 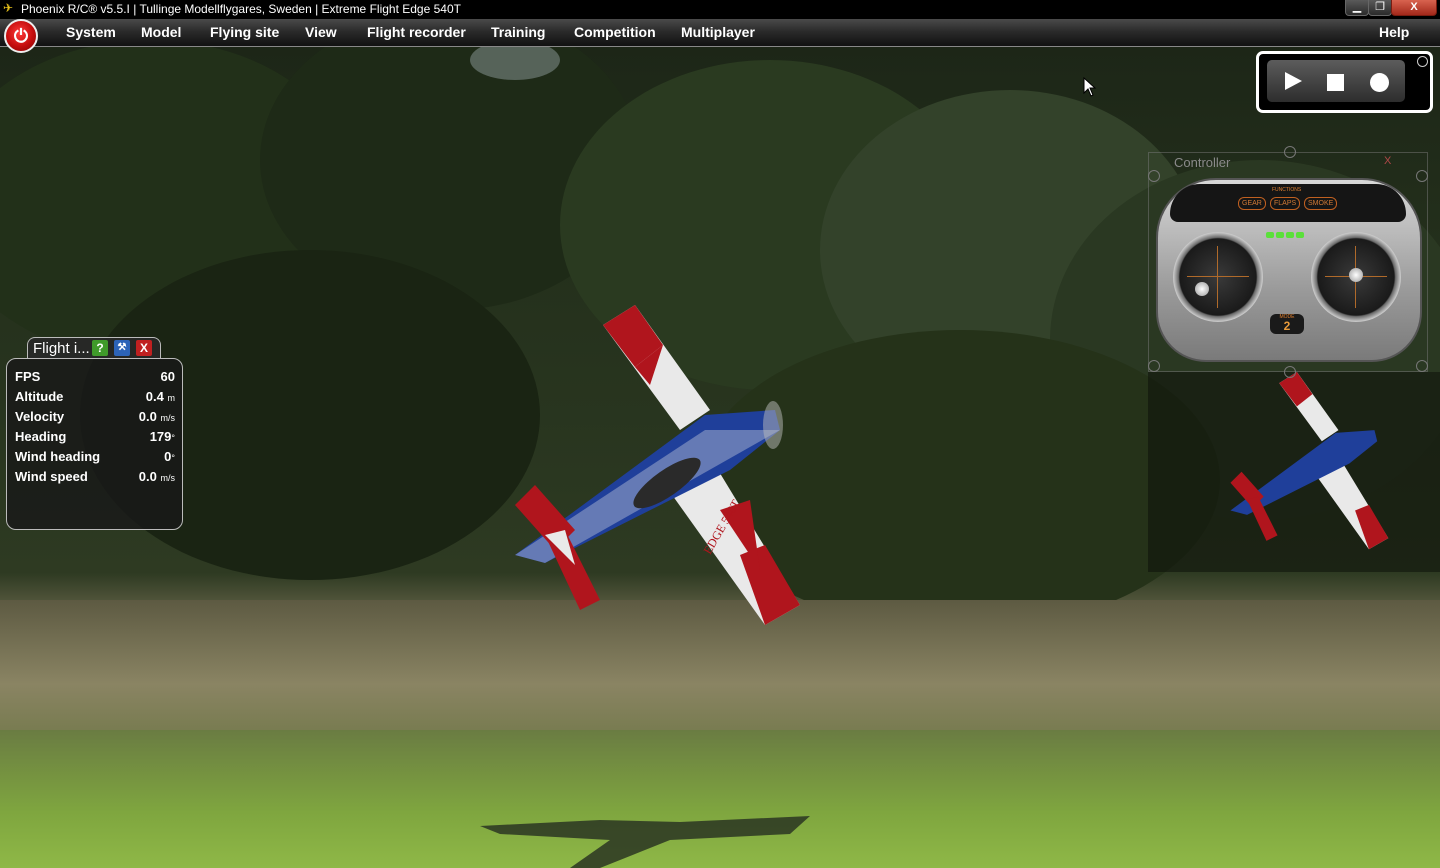 I want to click on wind-heading-row: Wind heading 0°, so click(x=95, y=458).